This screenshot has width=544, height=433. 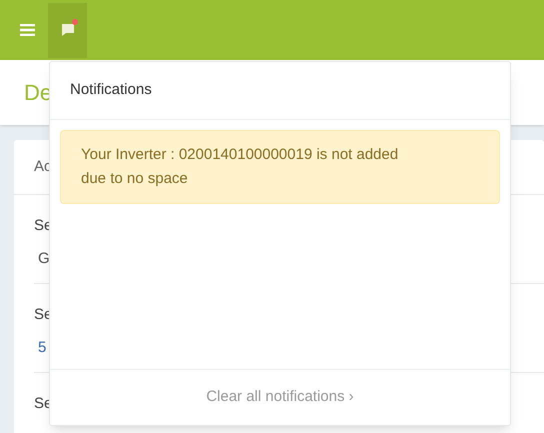 I want to click on notifications-button, so click(x=67, y=30).